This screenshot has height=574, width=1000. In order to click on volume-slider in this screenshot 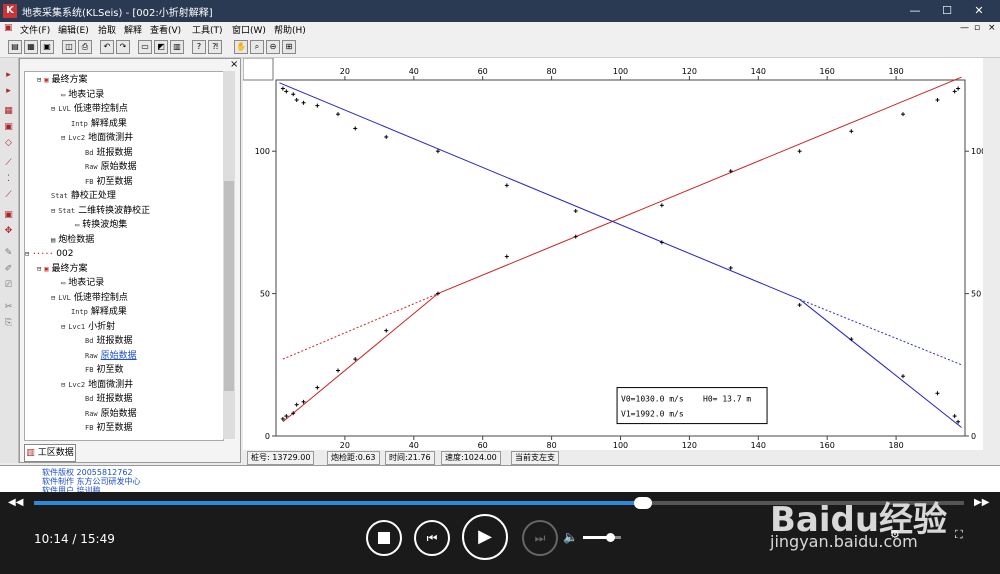, I will do `click(602, 537)`.